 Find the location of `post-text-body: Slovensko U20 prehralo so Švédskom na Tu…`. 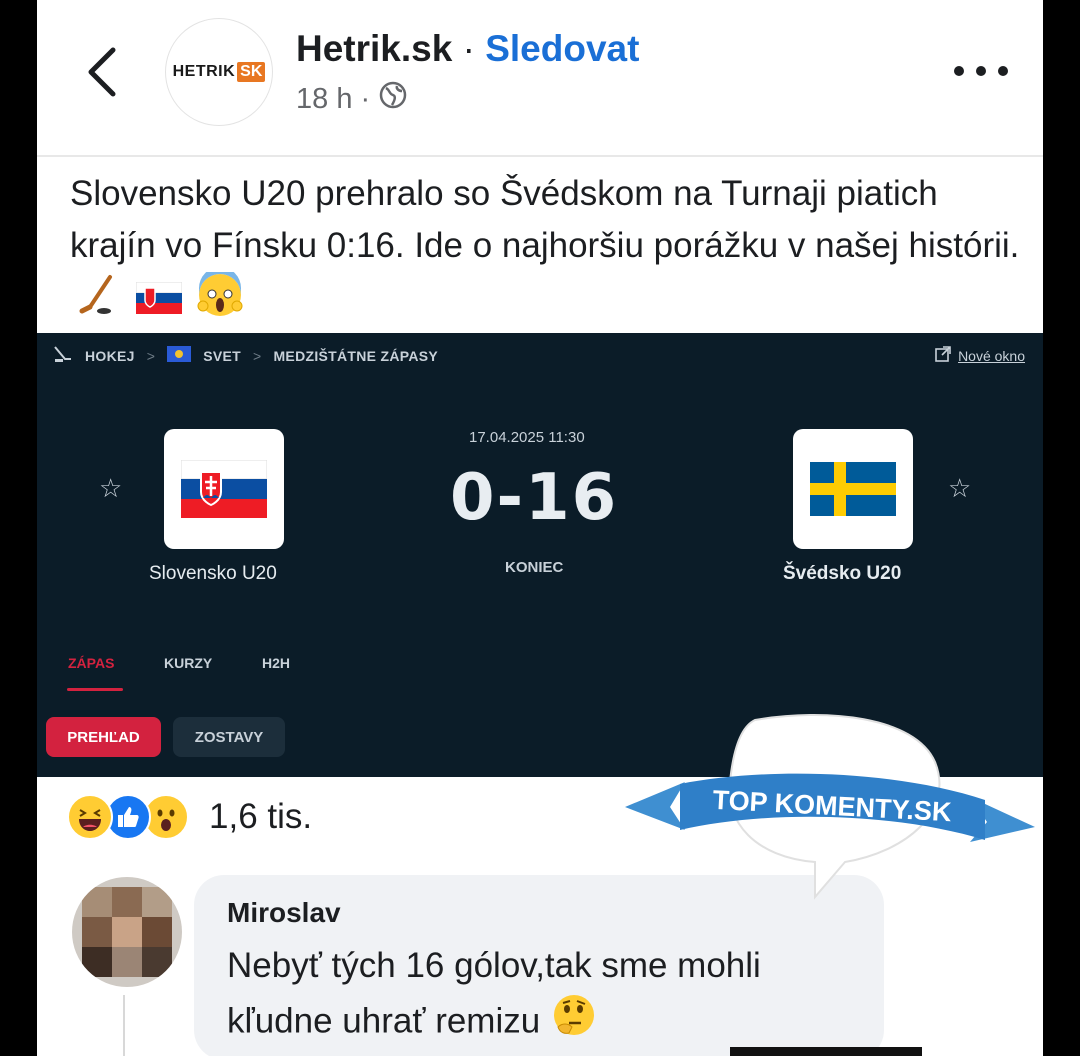

post-text-body: Slovensko U20 prehralo so Švédskom na Tu… is located at coordinates (545, 219).